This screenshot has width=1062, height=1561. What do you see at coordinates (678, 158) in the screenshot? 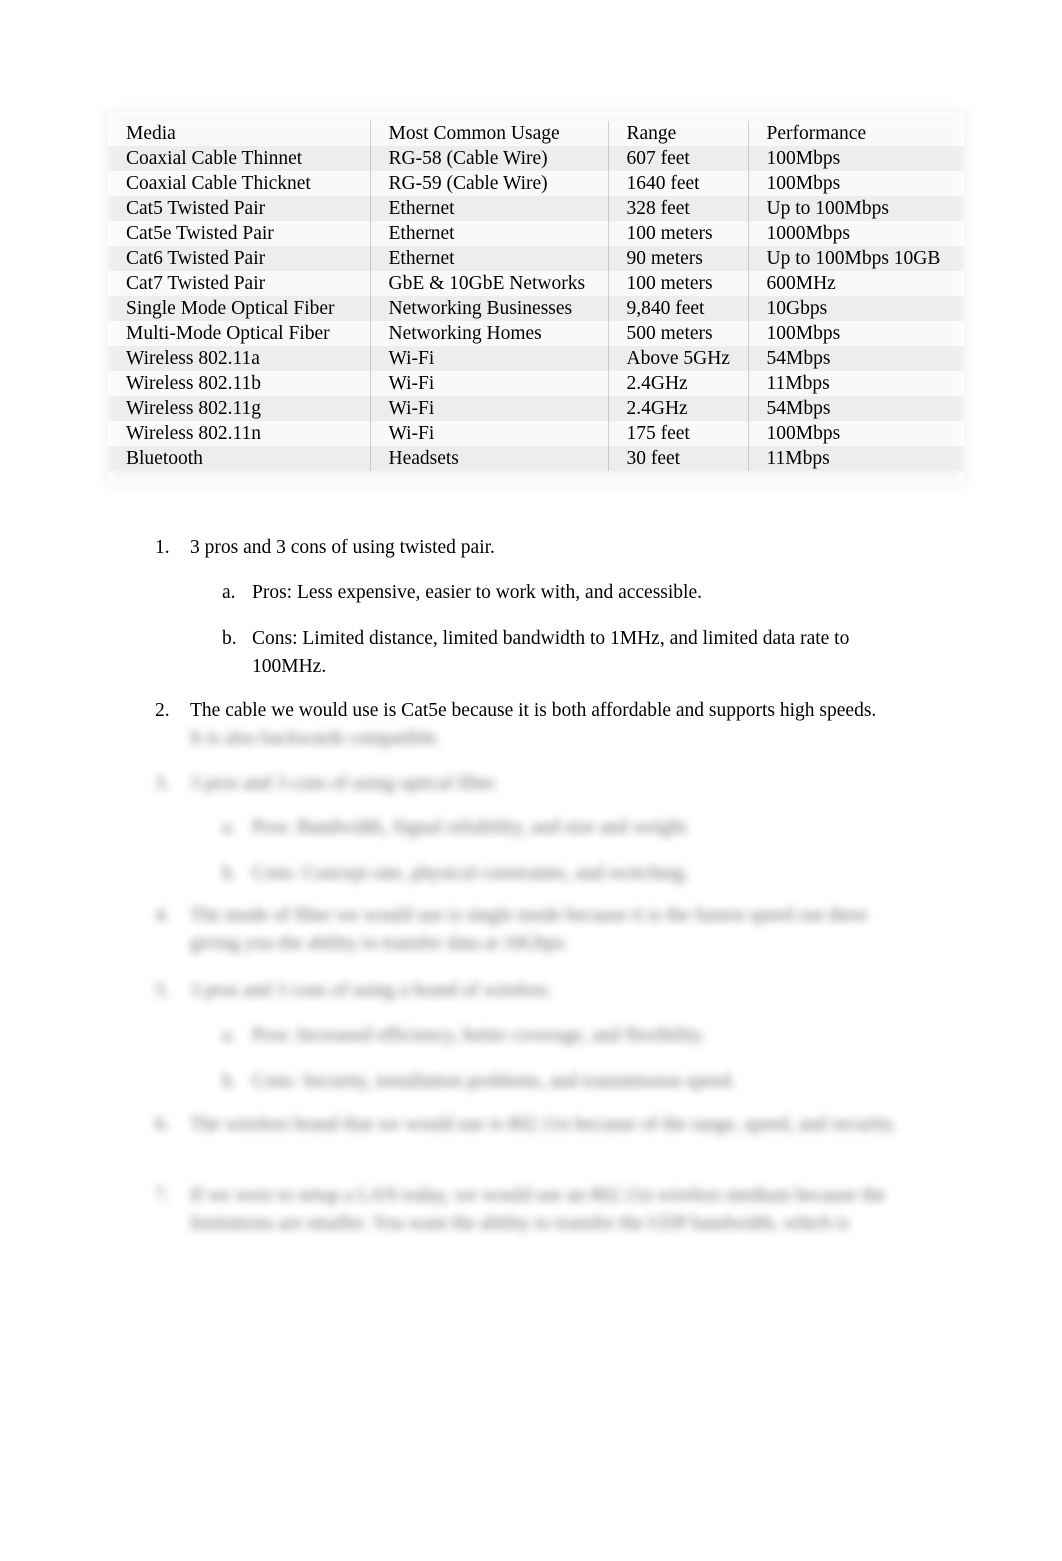
I see `cell-range: 607 feet` at bounding box center [678, 158].